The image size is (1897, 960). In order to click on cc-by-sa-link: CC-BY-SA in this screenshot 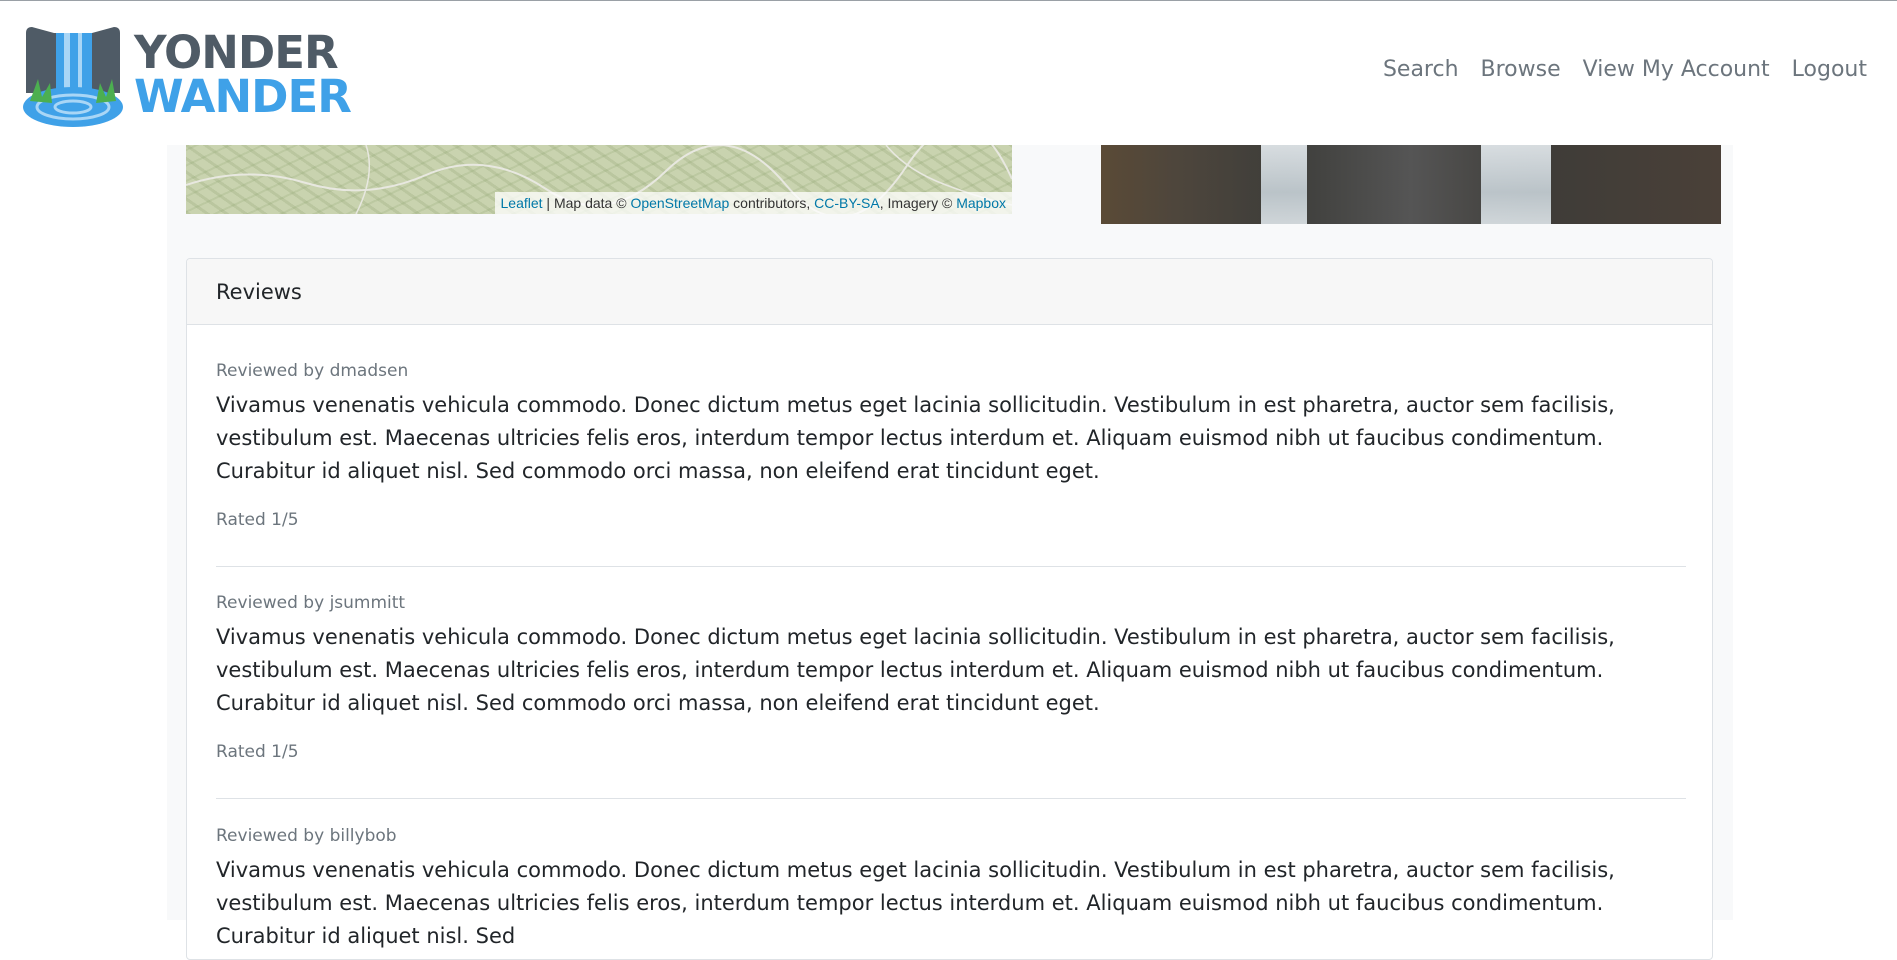, I will do `click(847, 203)`.